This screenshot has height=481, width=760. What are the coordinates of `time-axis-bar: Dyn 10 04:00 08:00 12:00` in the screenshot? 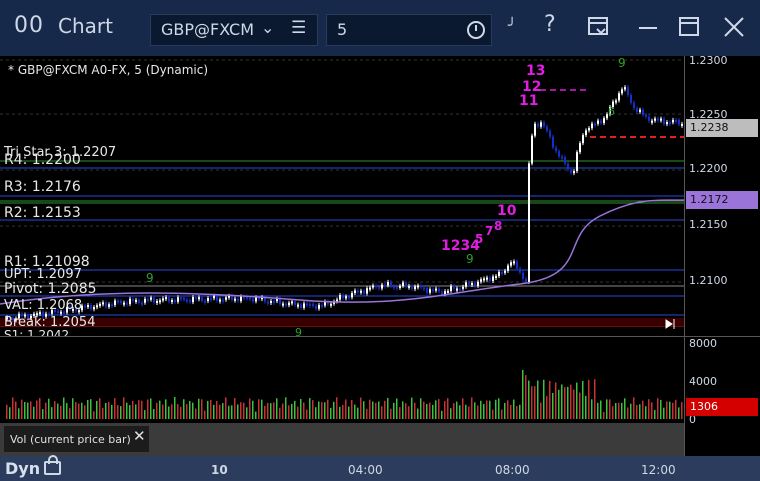 It's located at (380, 468).